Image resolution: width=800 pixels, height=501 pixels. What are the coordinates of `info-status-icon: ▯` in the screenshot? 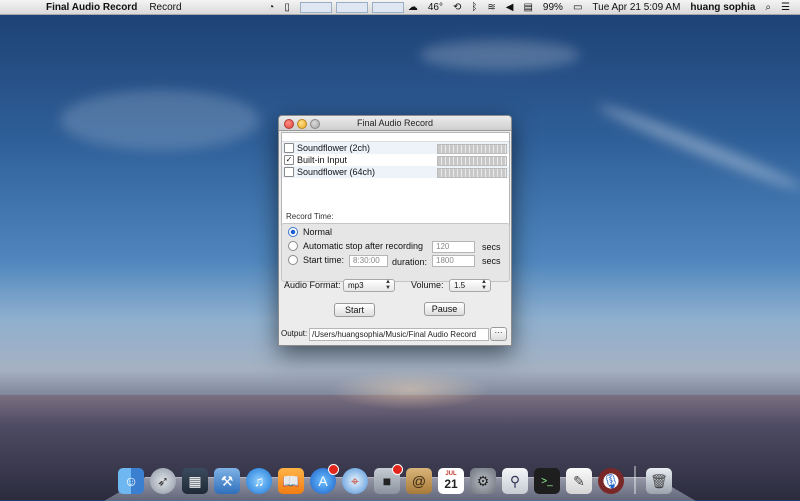 It's located at (287, 7).